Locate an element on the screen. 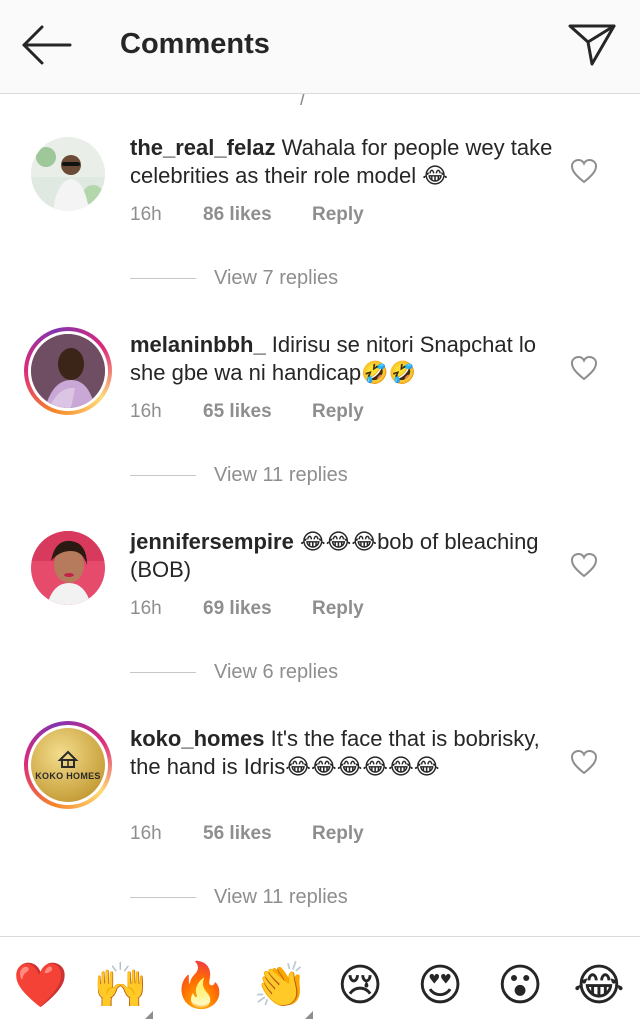  tears-of-joy-emoji-icon: 😂 is located at coordinates (599, 986).